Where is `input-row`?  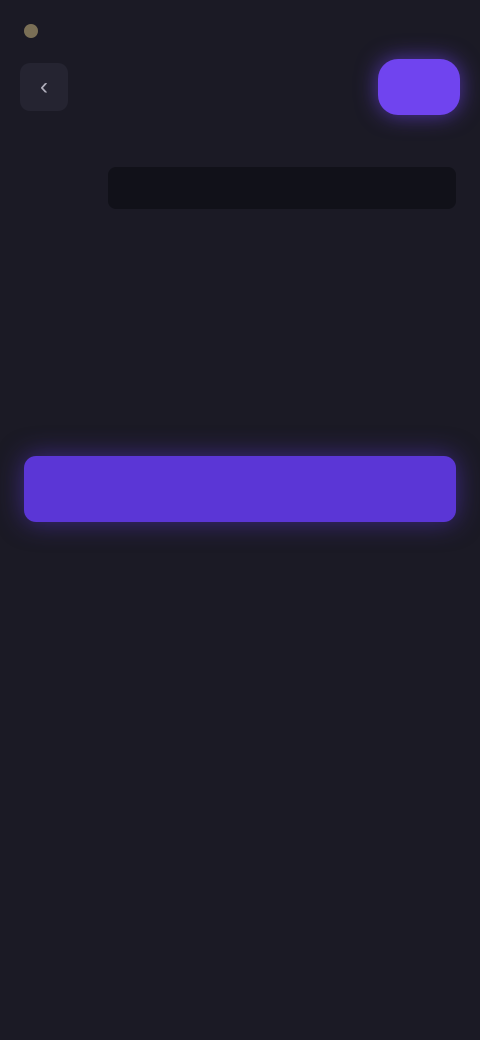
input-row is located at coordinates (240, 188).